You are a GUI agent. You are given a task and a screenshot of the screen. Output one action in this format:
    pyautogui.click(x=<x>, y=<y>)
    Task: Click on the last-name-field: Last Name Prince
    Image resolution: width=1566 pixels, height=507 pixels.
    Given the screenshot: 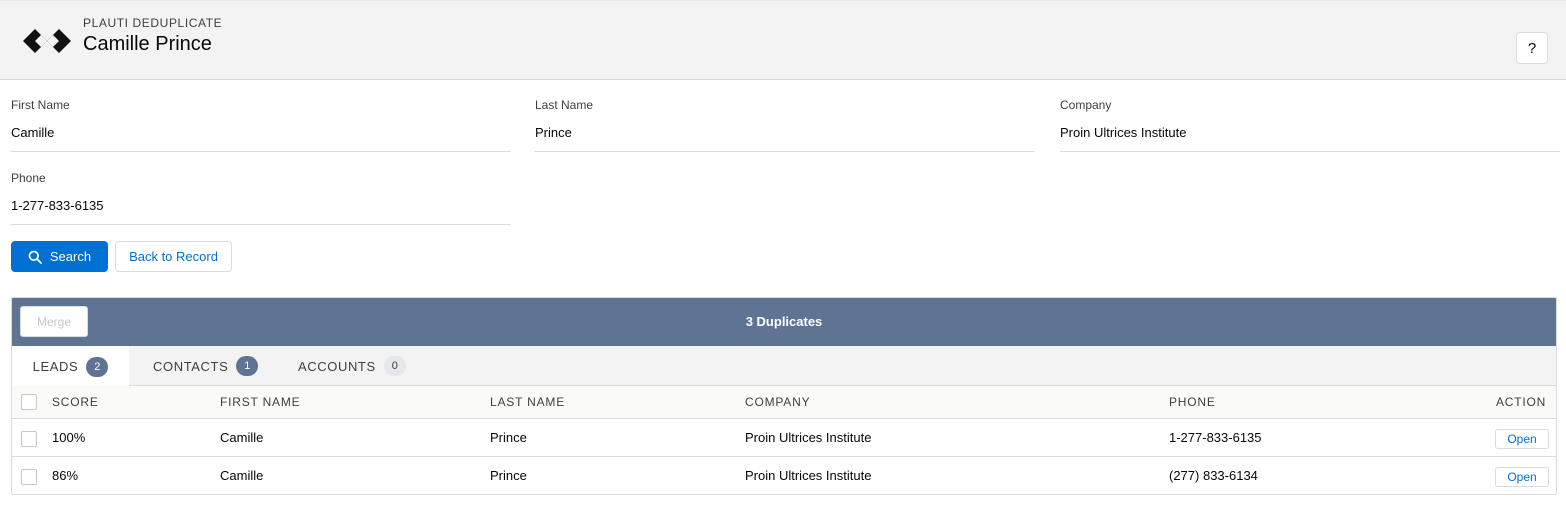 What is the action you would take?
    pyautogui.click(x=785, y=116)
    